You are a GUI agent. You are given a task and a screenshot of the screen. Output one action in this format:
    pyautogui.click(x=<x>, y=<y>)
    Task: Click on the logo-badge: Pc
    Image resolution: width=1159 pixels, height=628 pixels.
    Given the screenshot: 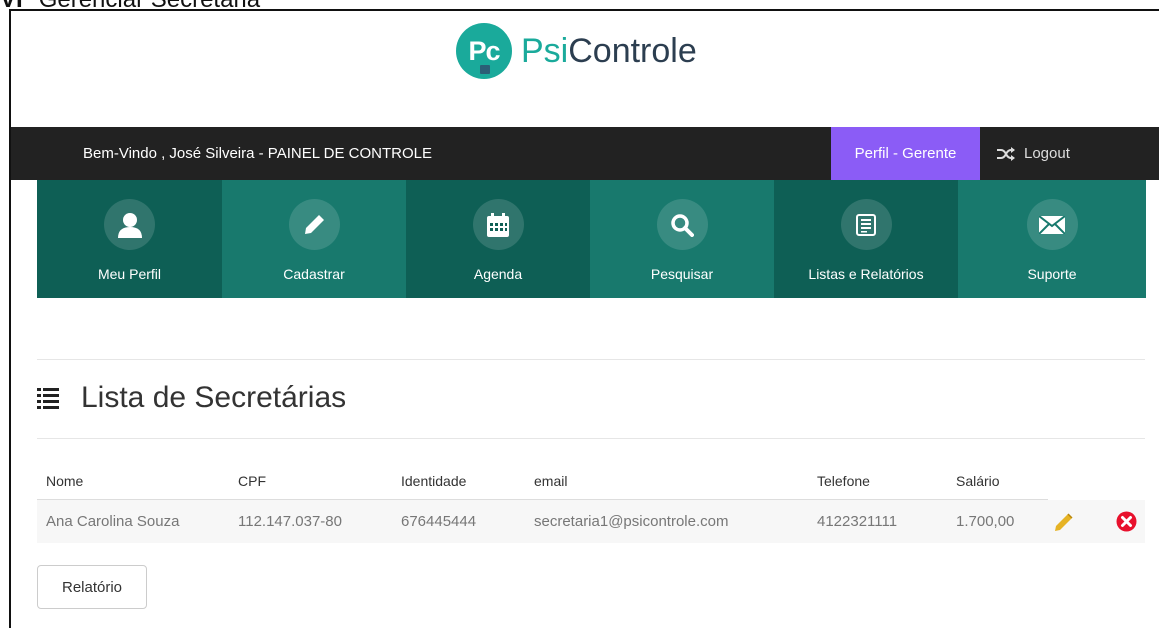 What is the action you would take?
    pyautogui.click(x=484, y=51)
    